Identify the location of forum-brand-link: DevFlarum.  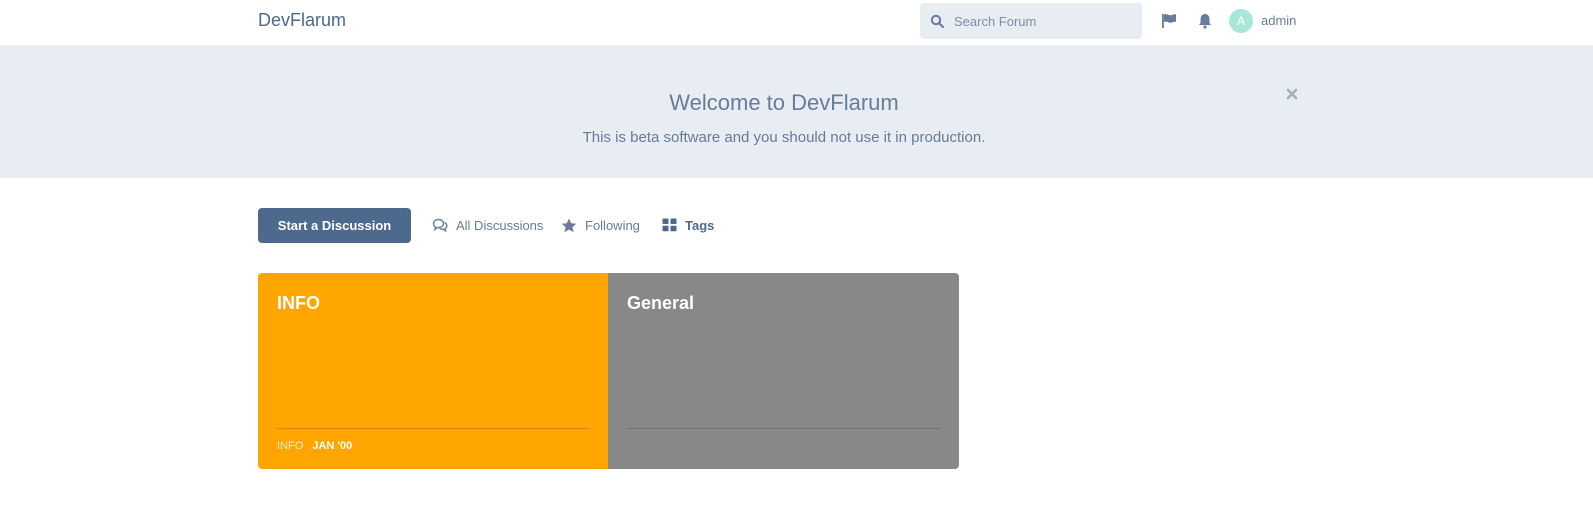
(302, 20).